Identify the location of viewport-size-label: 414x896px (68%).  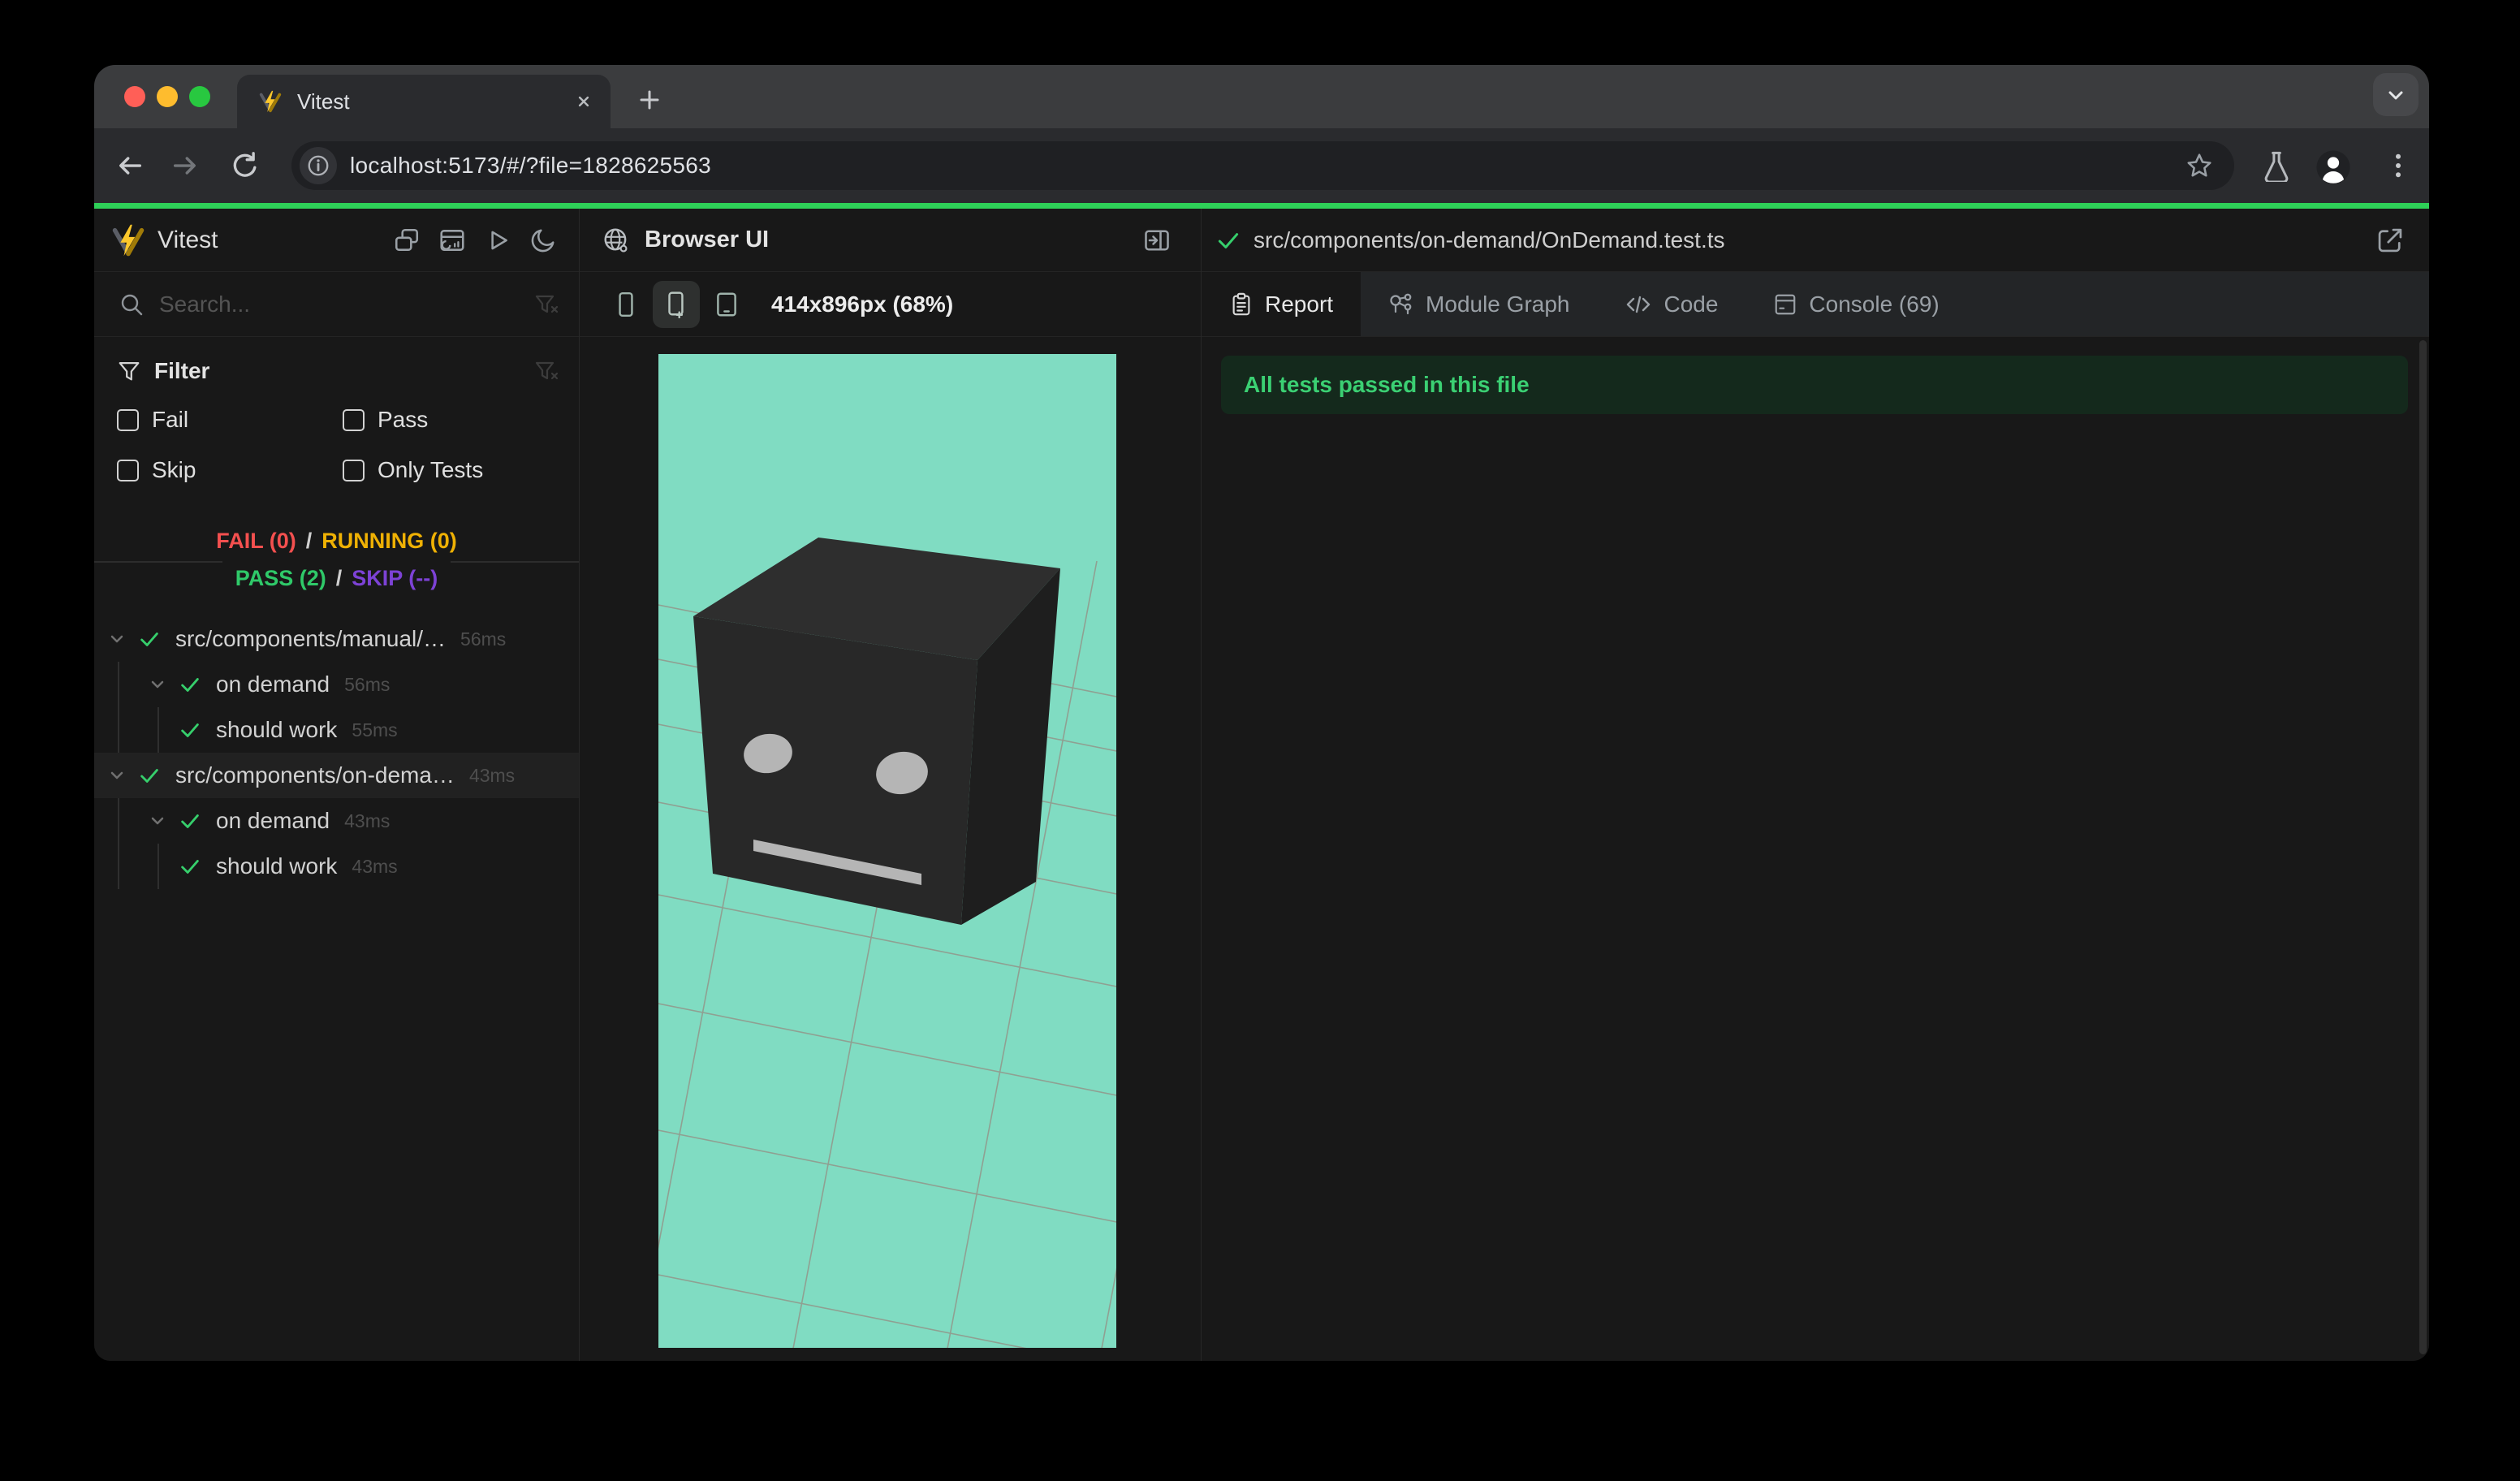
(863, 304).